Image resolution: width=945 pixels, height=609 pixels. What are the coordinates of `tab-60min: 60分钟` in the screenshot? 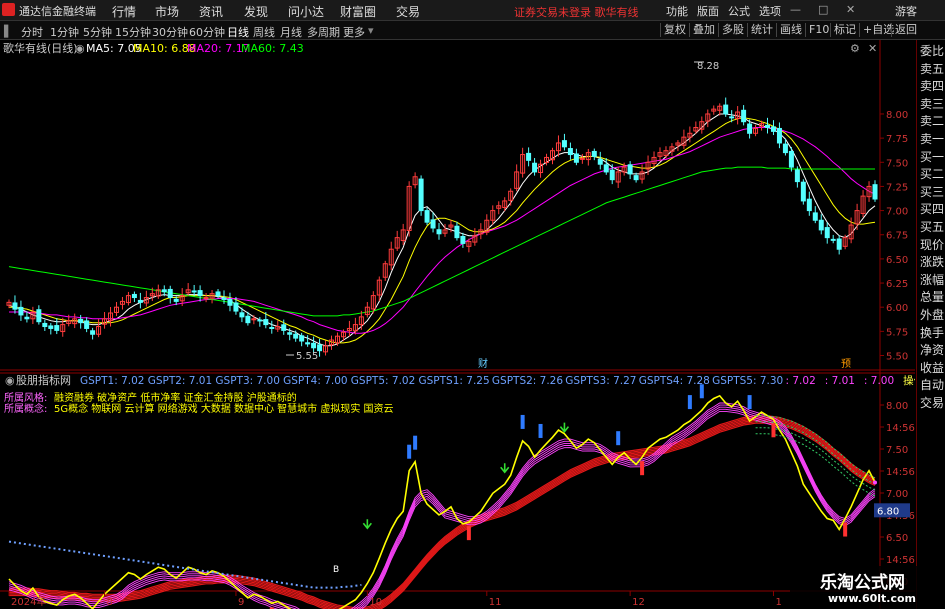 It's located at (207, 32).